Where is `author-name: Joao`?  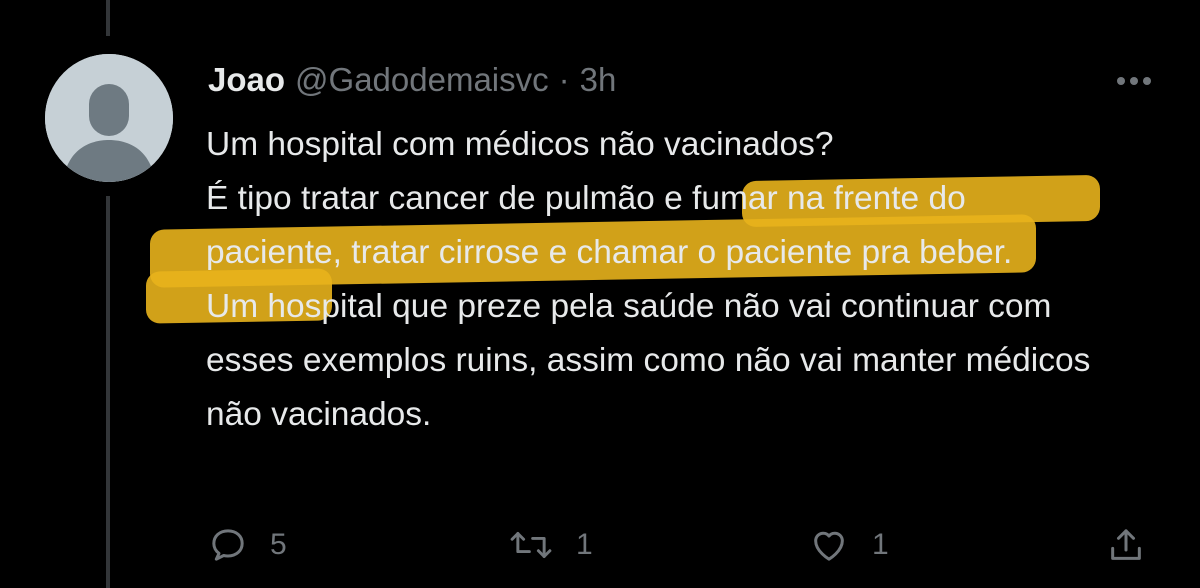
author-name: Joao is located at coordinates (246, 80).